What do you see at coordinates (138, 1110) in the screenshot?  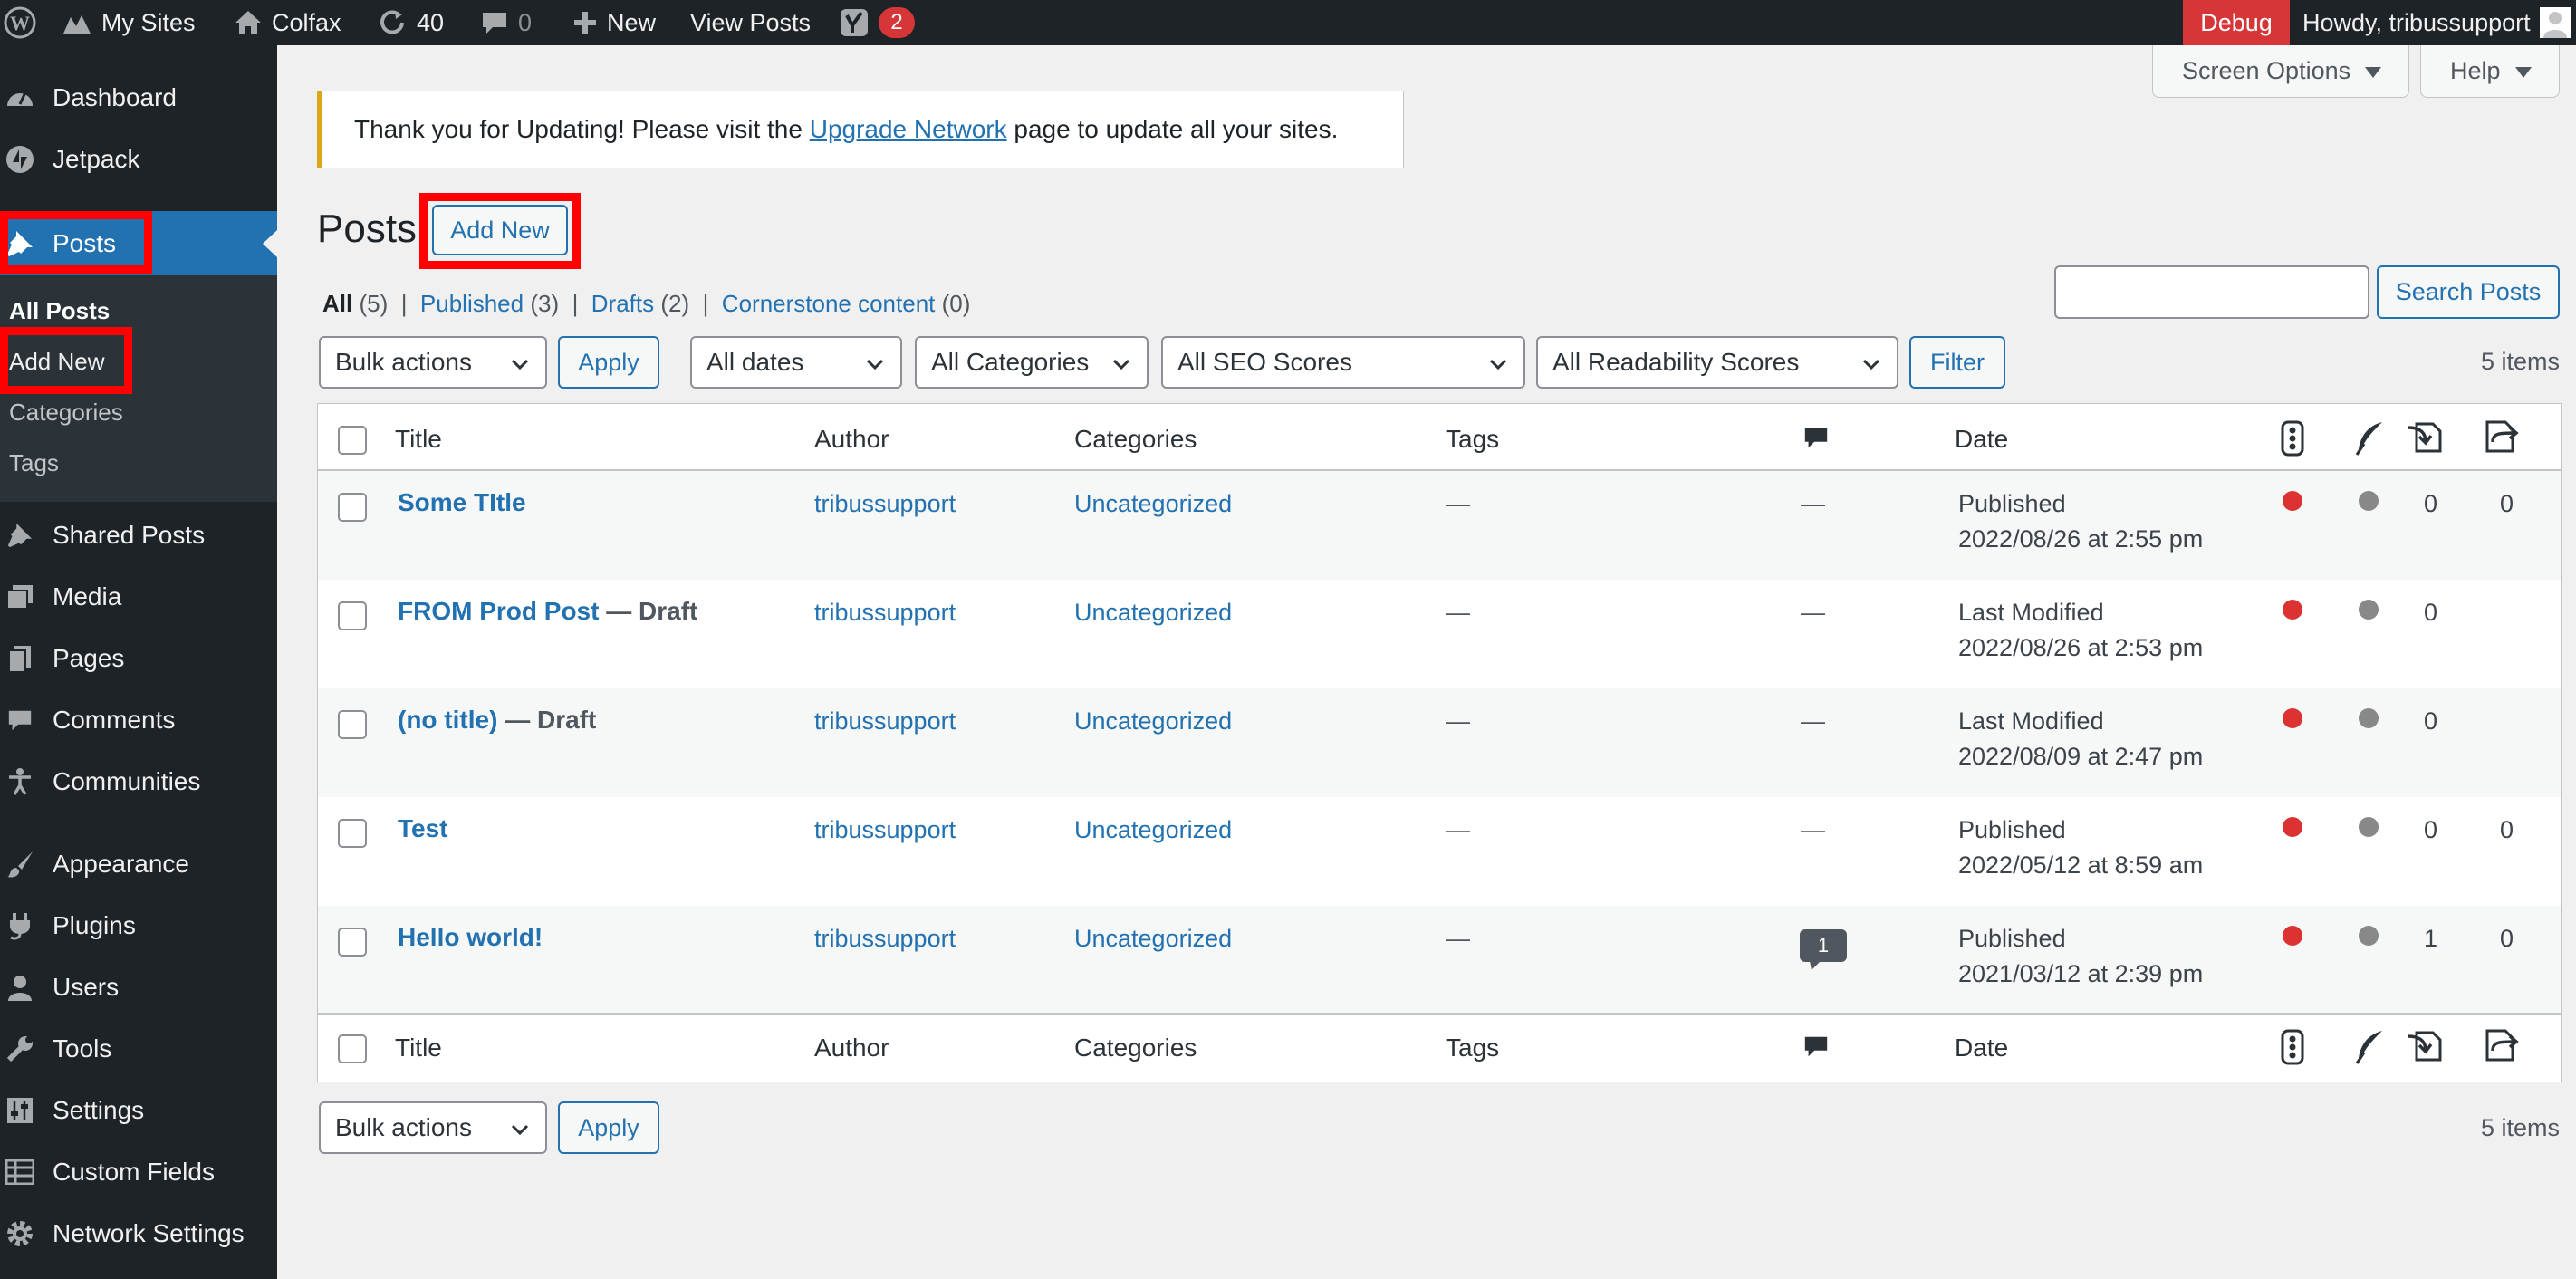 I see `menu-settings: Settings` at bounding box center [138, 1110].